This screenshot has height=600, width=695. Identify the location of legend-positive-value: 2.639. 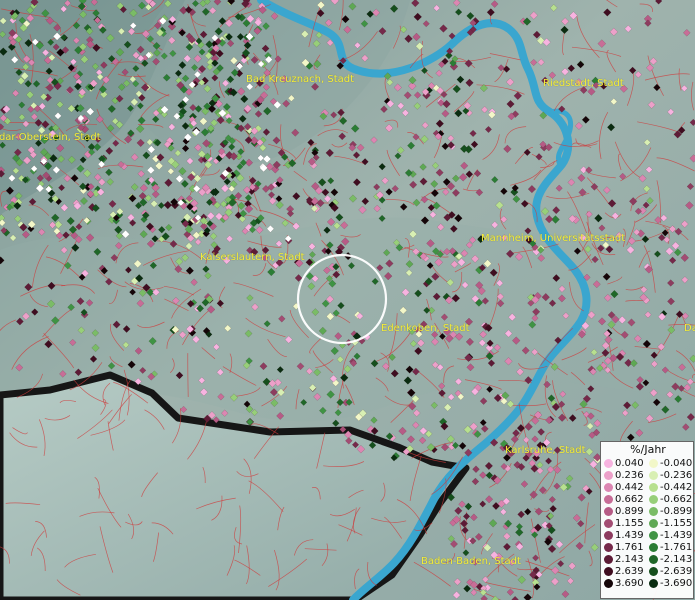
(629, 571).